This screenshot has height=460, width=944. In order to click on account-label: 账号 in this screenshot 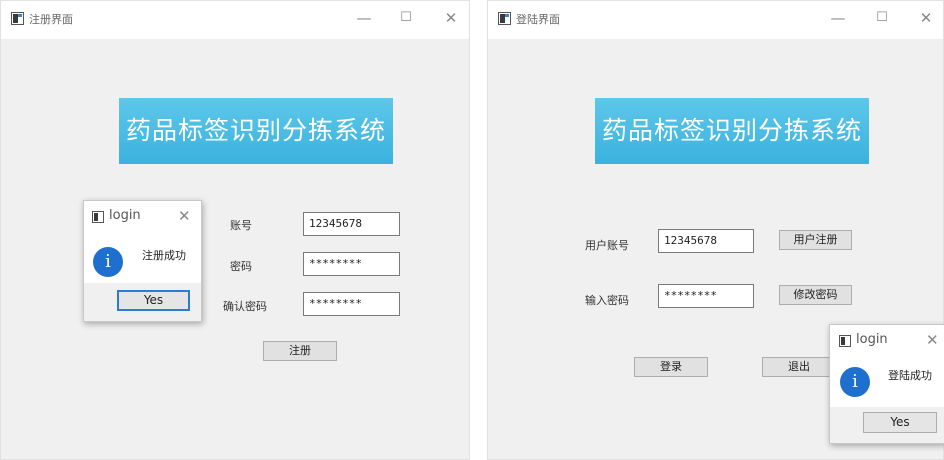, I will do `click(241, 225)`.